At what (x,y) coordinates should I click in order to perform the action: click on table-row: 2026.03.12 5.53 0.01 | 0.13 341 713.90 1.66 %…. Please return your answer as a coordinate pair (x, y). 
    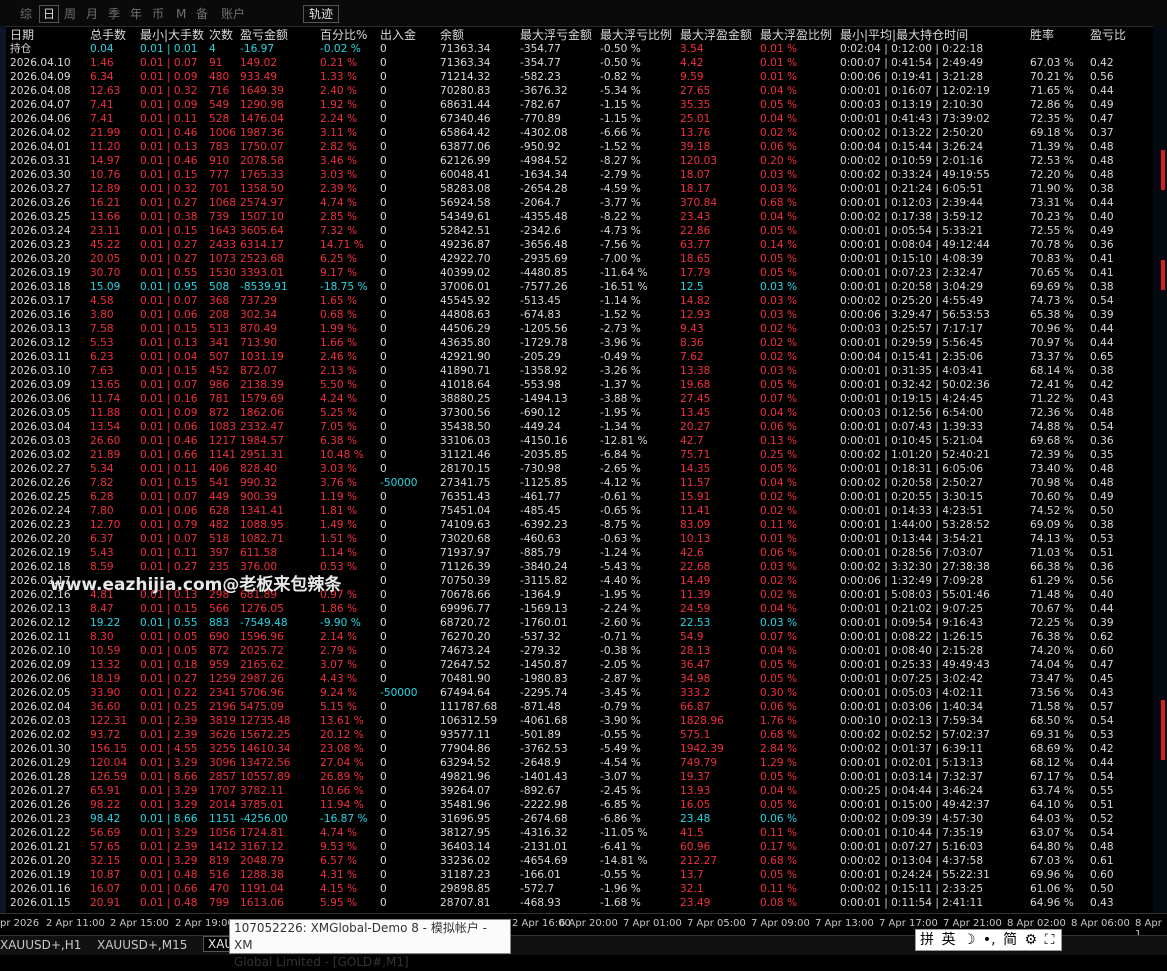
    Looking at the image, I should click on (576, 343).